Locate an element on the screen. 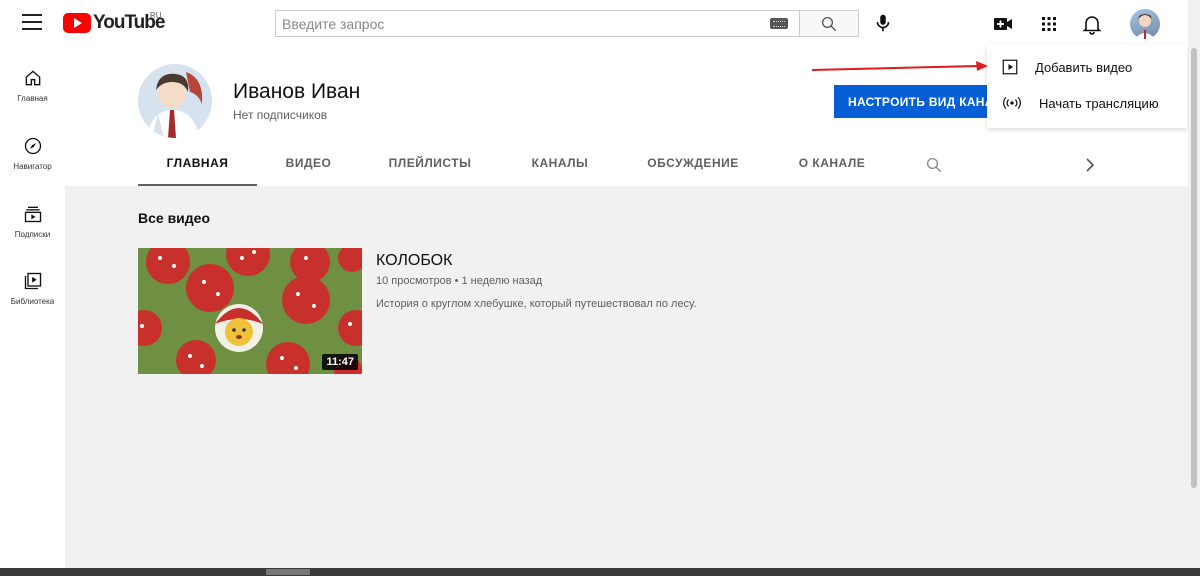  tab-videos: ВИДЕО is located at coordinates (308, 165).